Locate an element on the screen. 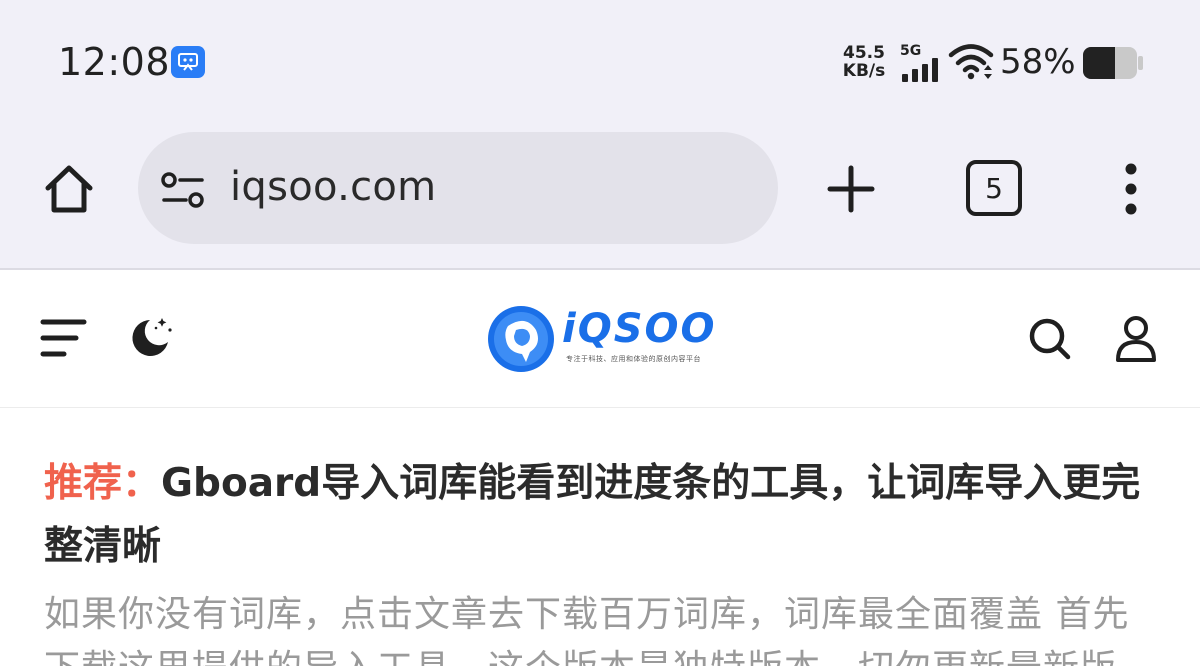  site-logo: iQSOO 专注于科技、应用和体验的原创内容平台 is located at coordinates (601, 340).